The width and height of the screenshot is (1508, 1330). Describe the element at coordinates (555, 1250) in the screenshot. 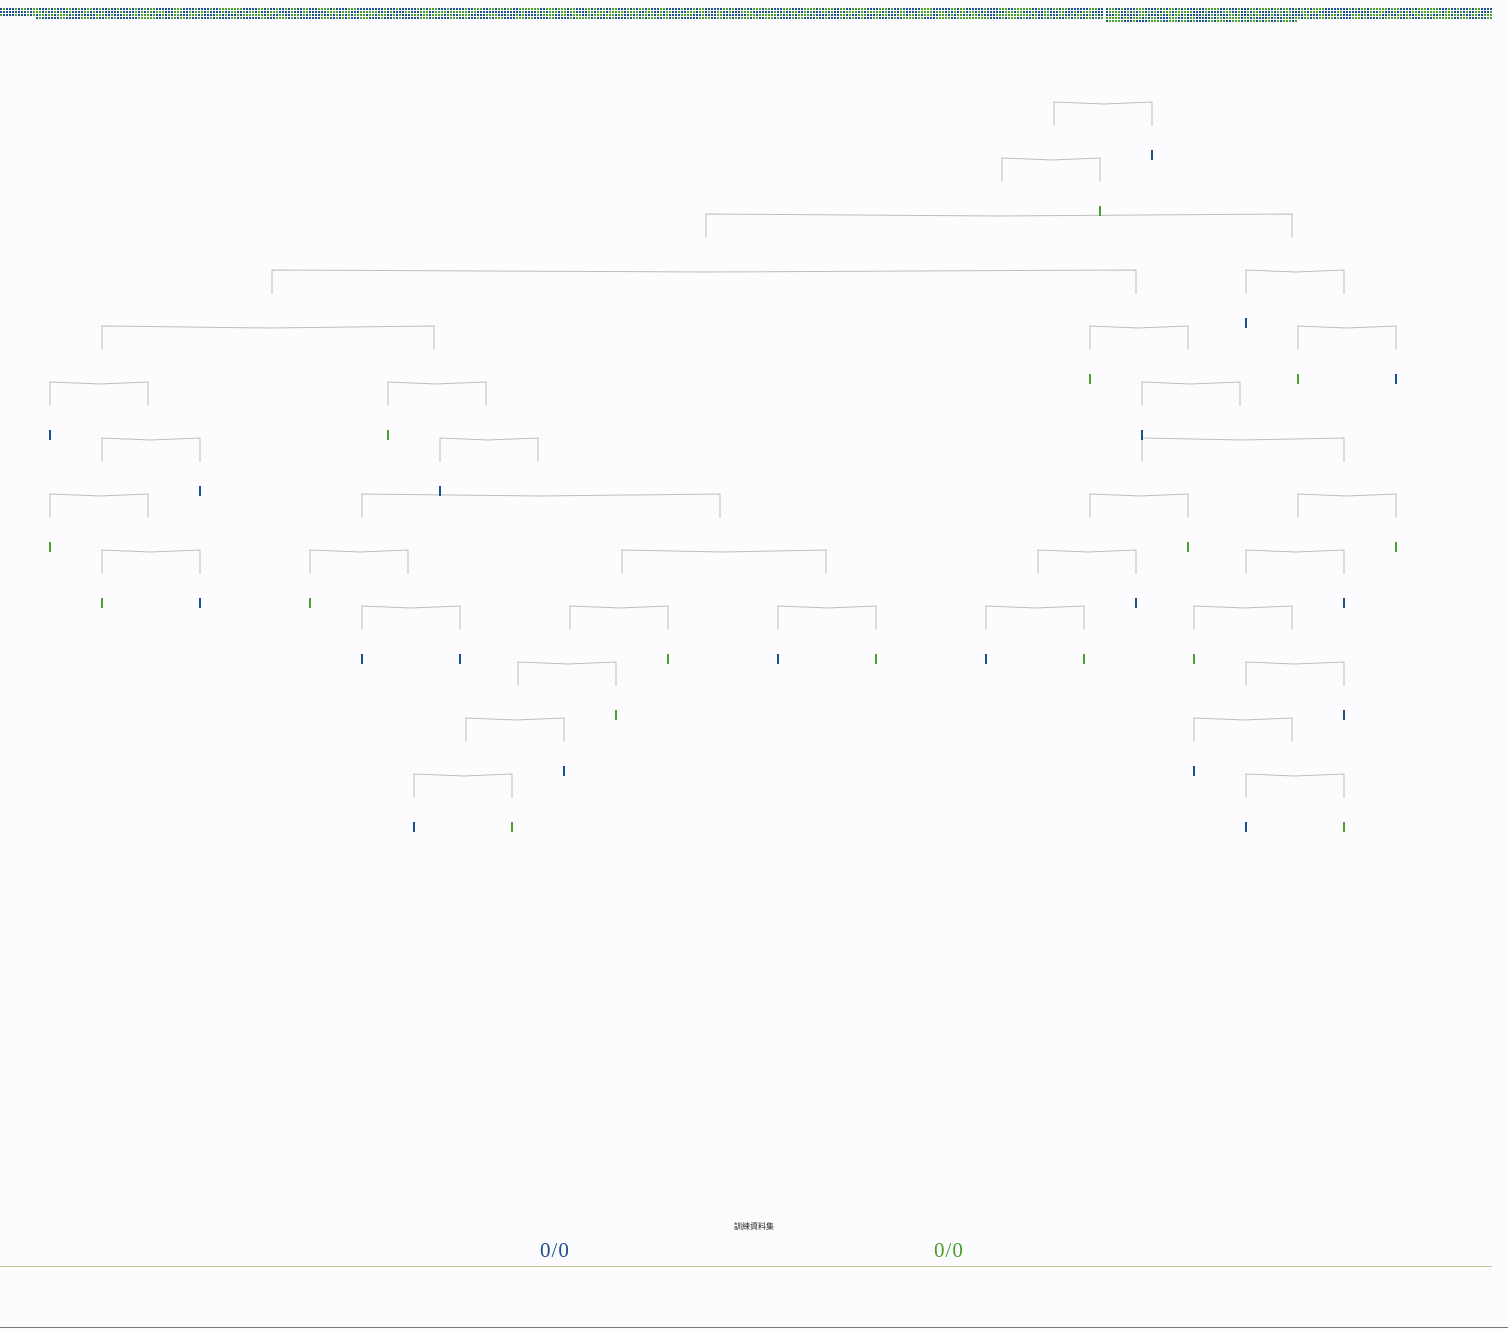

I see `class-a-count: 0/0` at that location.